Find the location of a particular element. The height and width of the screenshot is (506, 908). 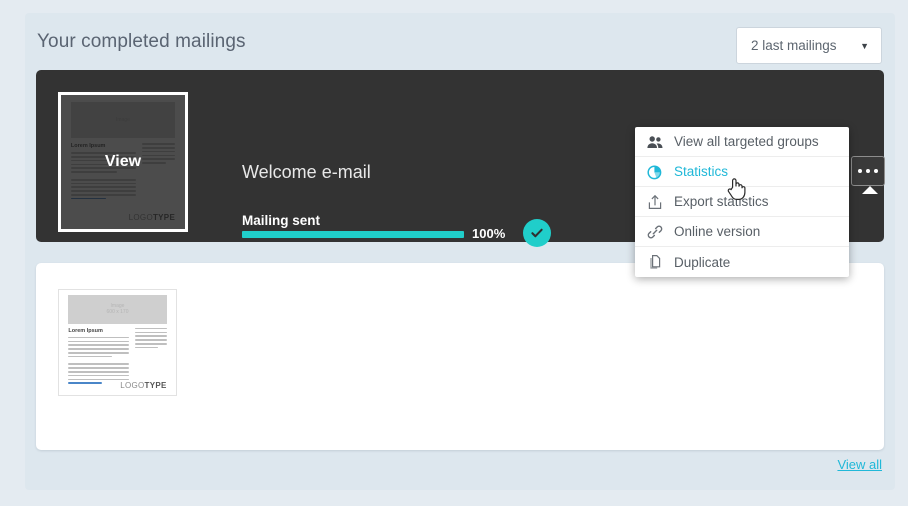

mailing-thumbnail: Image Lorem Ipsum is located at coordinates (123, 162).